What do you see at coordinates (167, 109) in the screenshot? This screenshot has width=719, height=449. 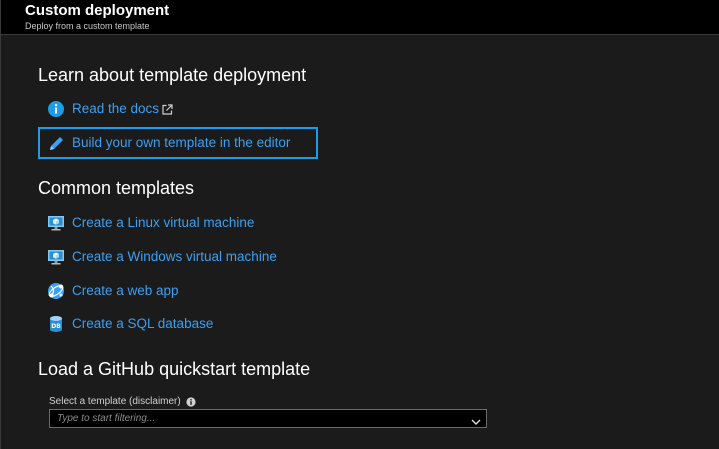 I see `external-link-icon` at bounding box center [167, 109].